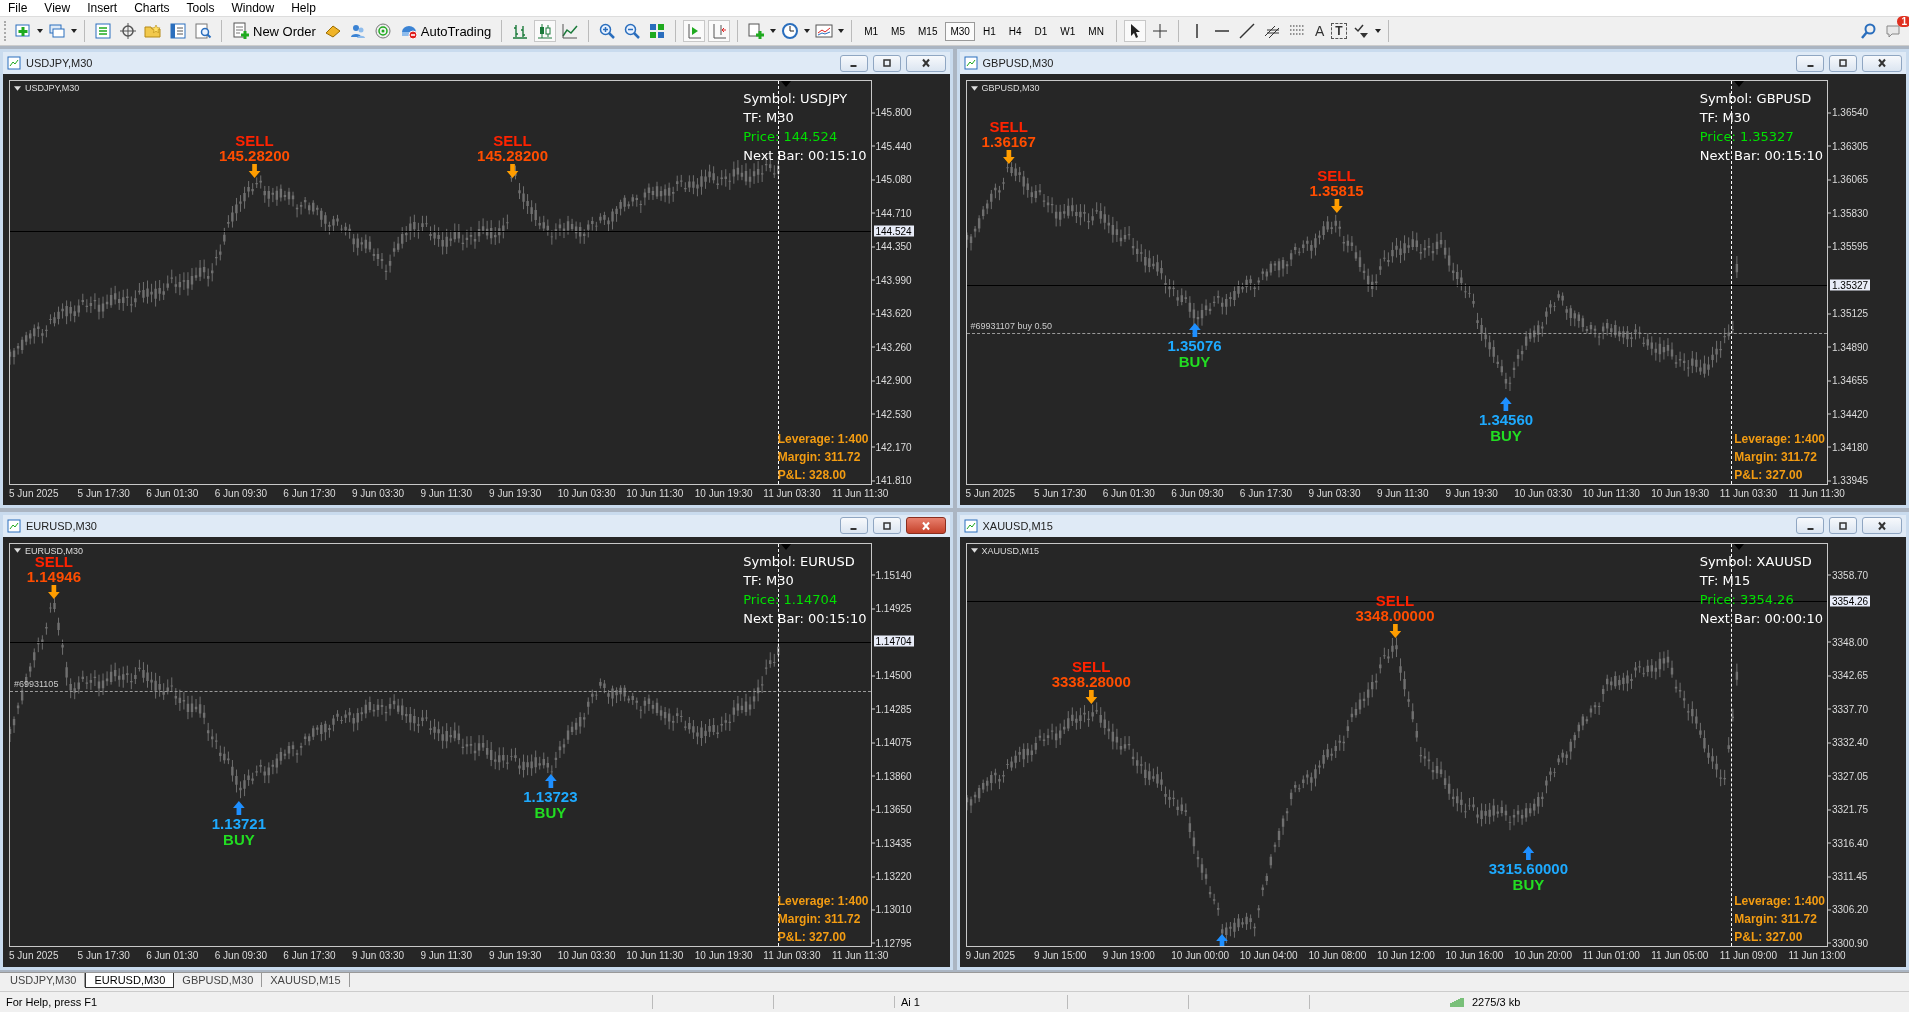 This screenshot has width=1909, height=1012. Describe the element at coordinates (274, 31) in the screenshot. I see `new-order-button: New Order` at that location.